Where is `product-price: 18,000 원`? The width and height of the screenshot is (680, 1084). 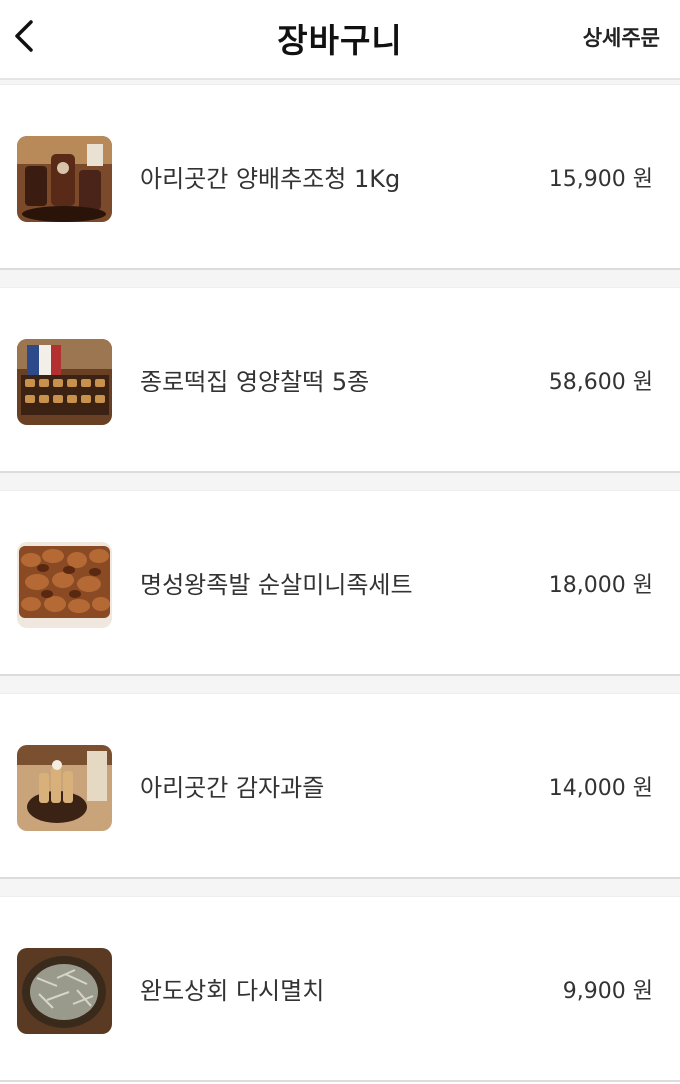 product-price: 18,000 원 is located at coordinates (600, 585).